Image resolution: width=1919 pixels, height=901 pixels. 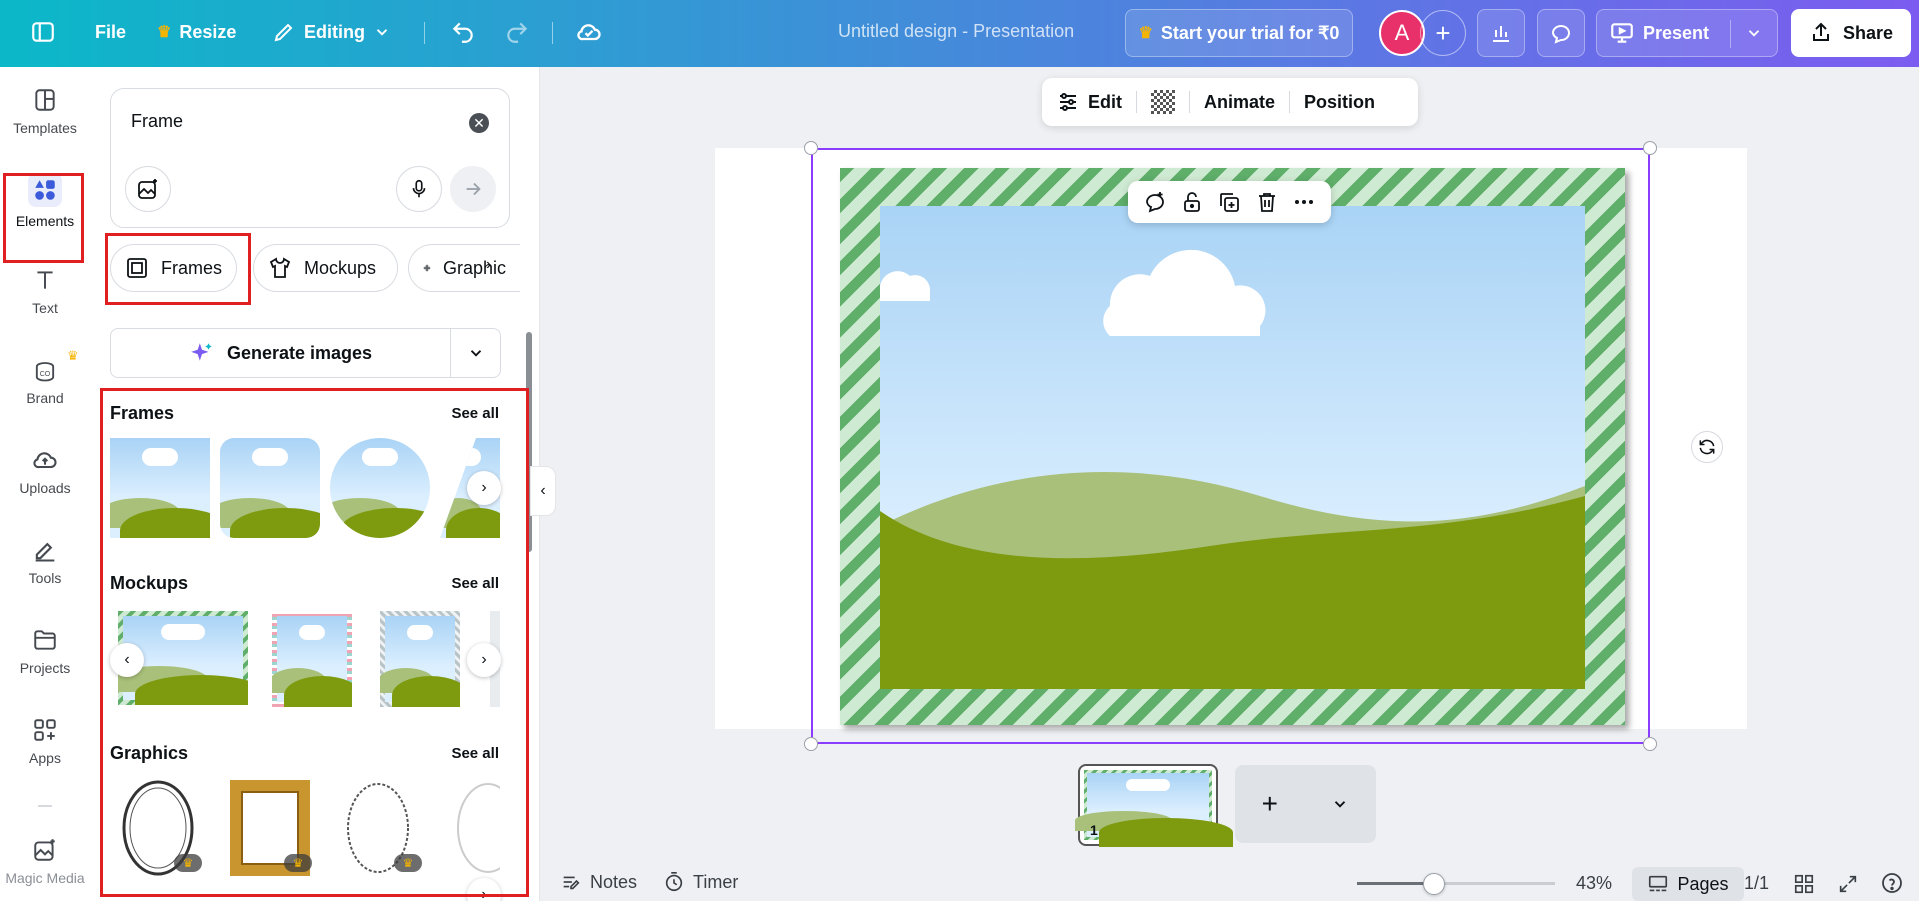 I want to click on submit-search-button, so click(x=473, y=189).